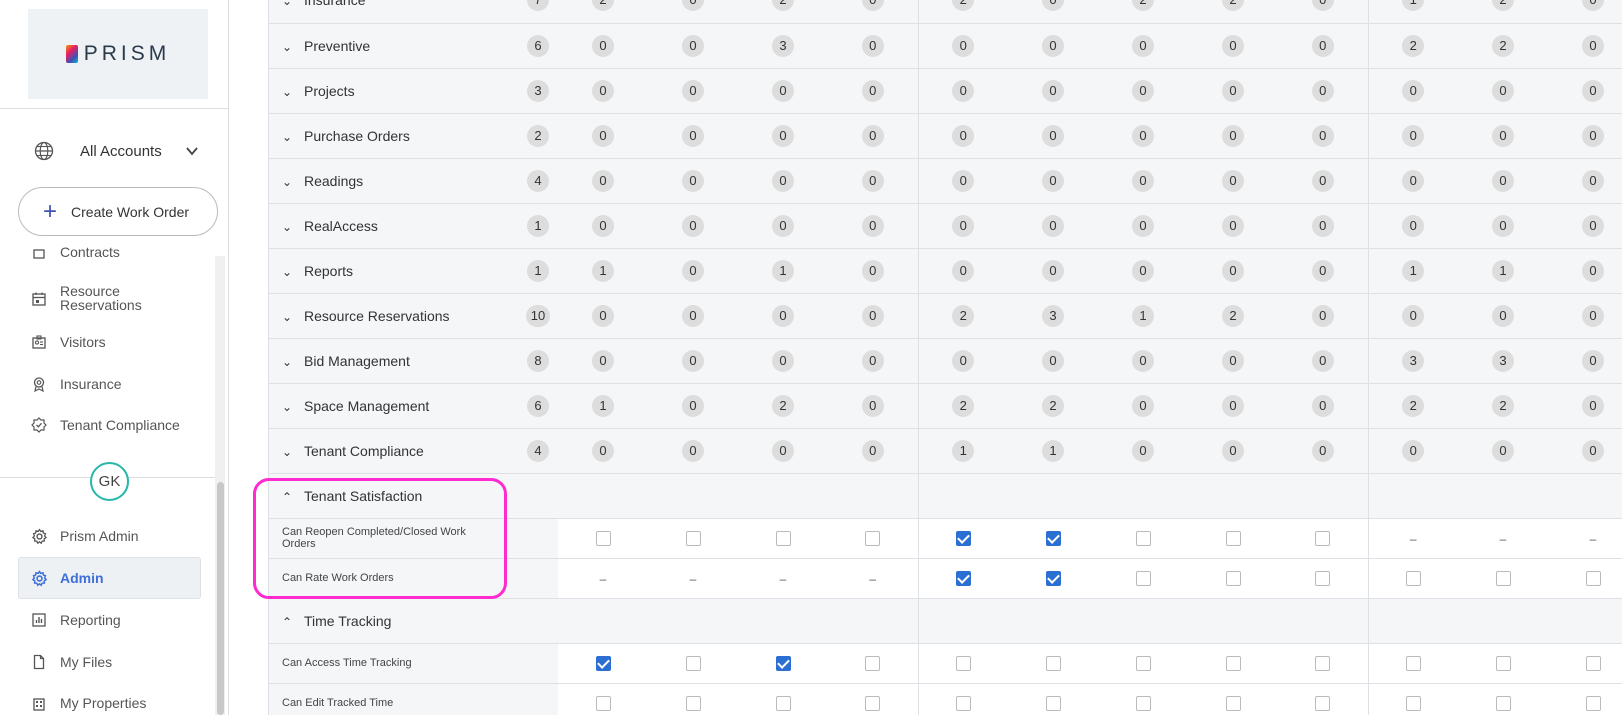 The width and height of the screenshot is (1622, 715). I want to click on category-row: ⌄ Reports 1 1 0 1 0 0 0 0 0 0 1 1 0, so click(945, 271).